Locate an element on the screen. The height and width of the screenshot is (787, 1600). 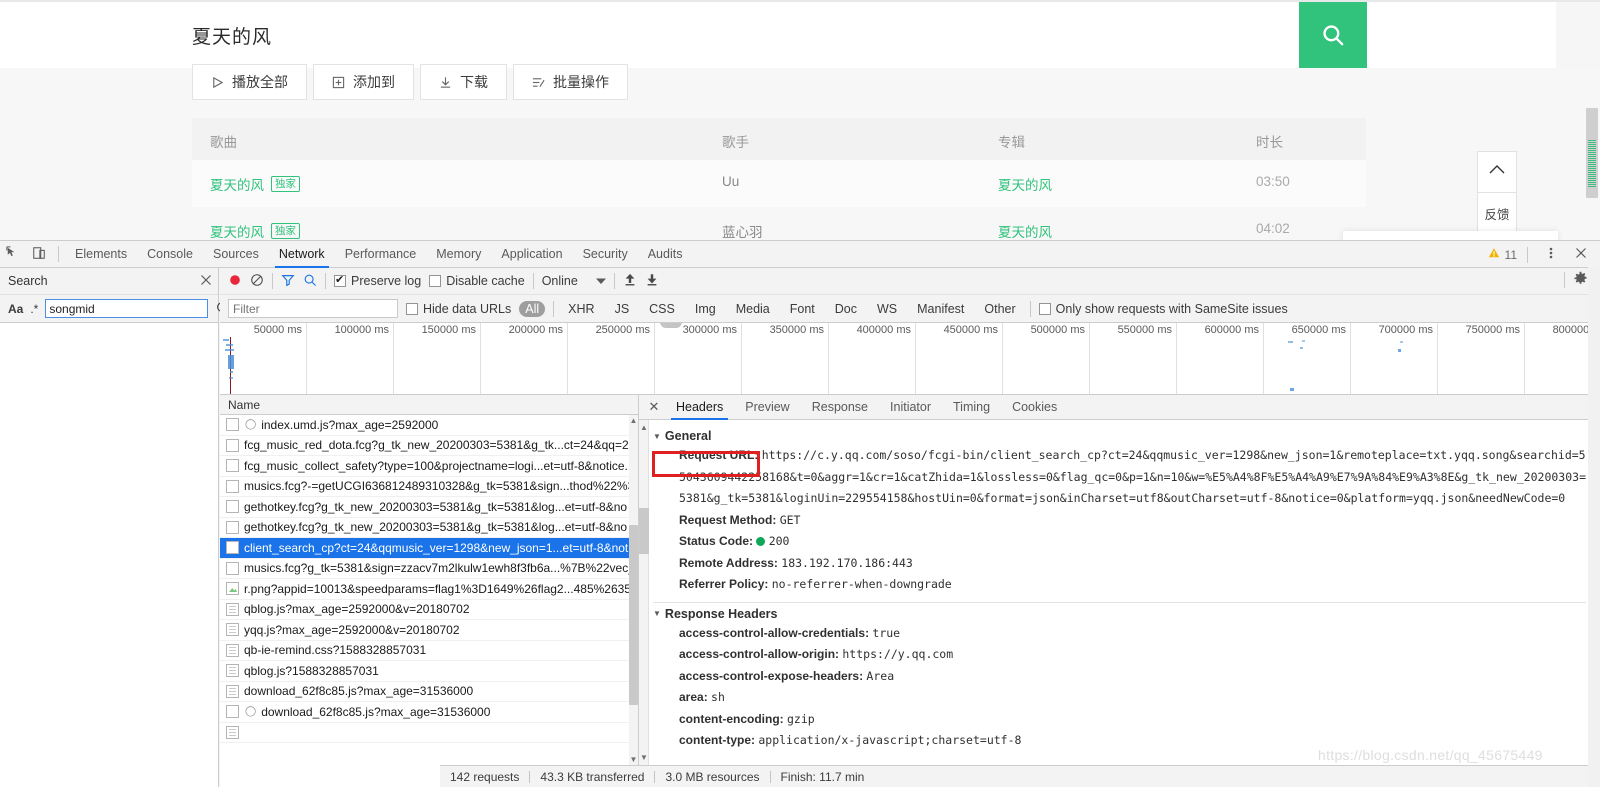
requests-list-scrollbar: ▲ ▼ is located at coordinates (633, 590).